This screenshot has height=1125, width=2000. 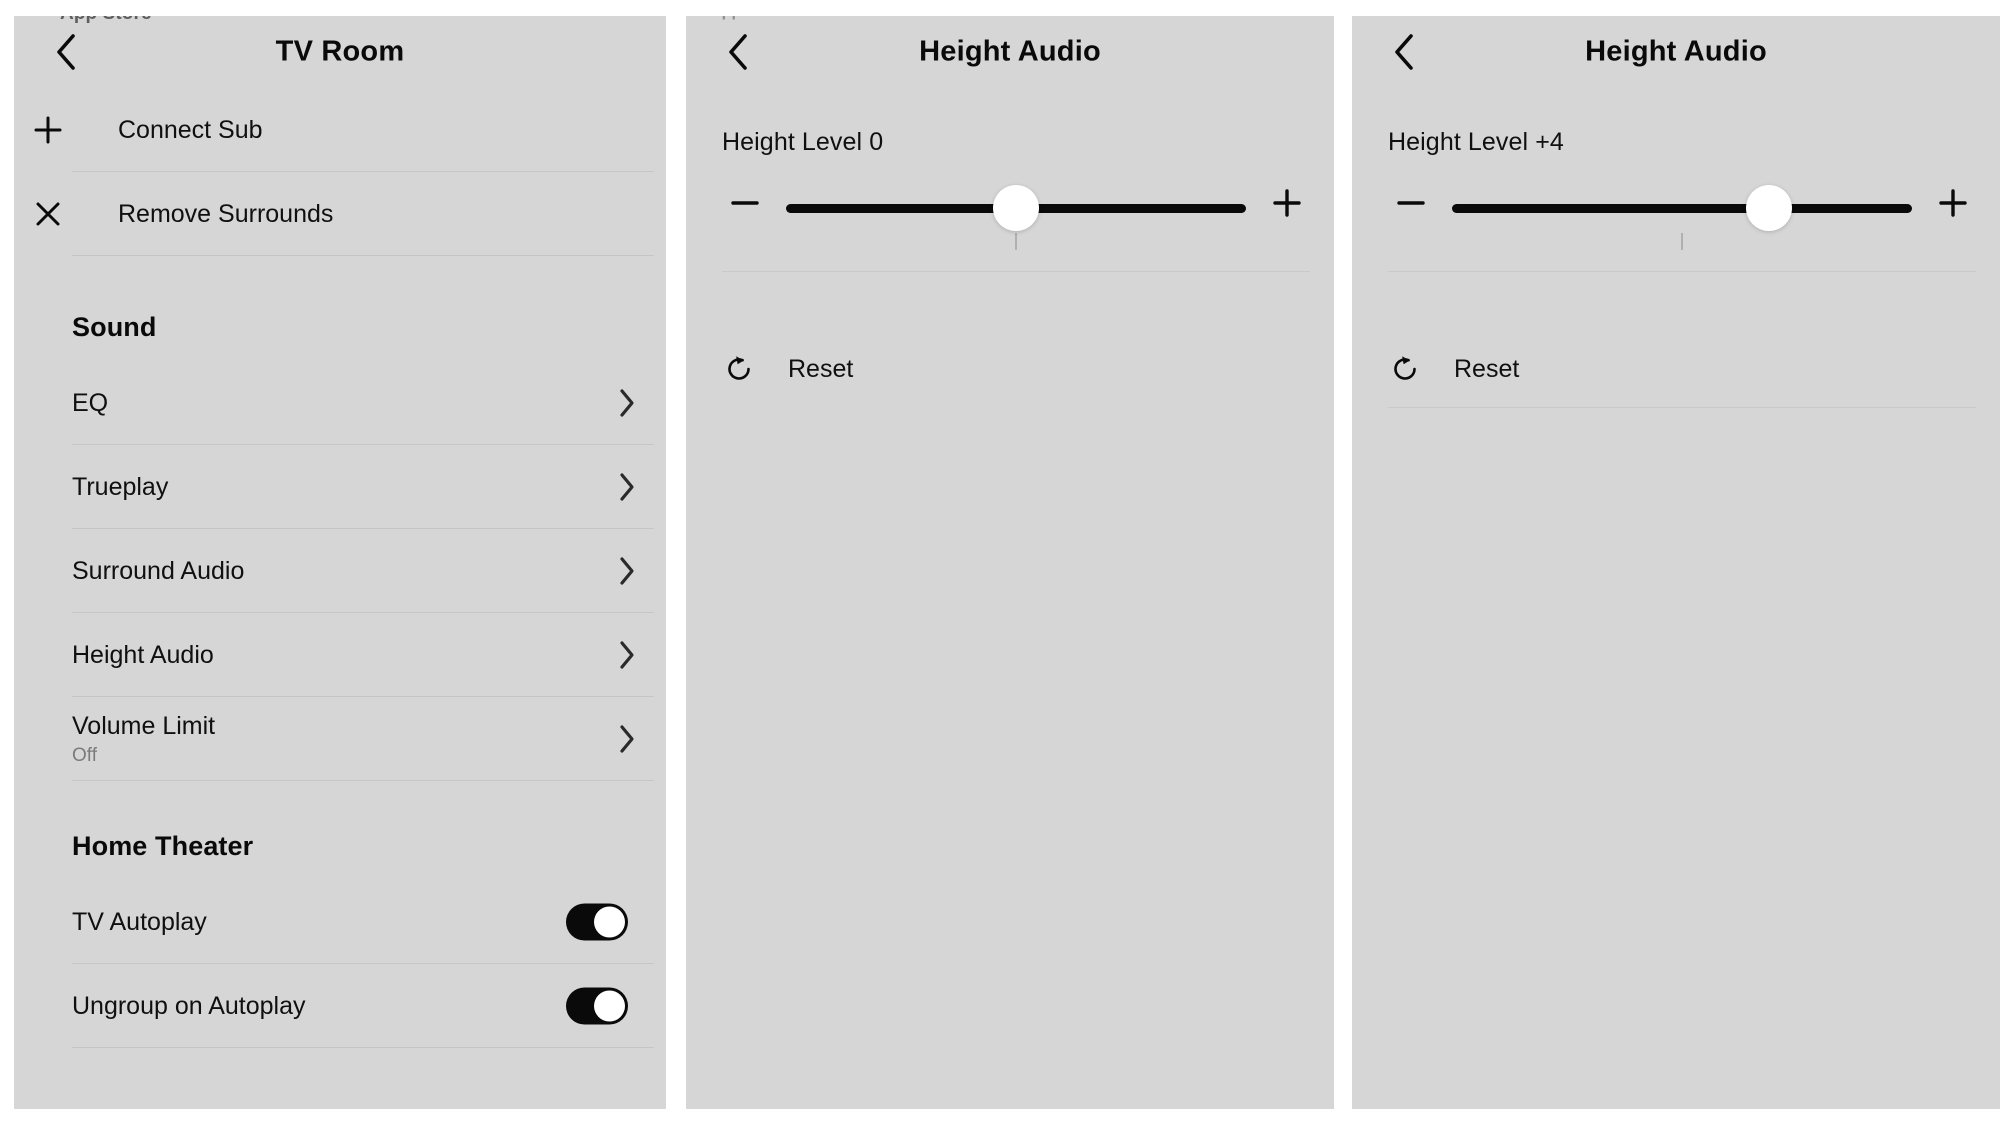 What do you see at coordinates (143, 655) in the screenshot?
I see `sound-item-label: Height Audio` at bounding box center [143, 655].